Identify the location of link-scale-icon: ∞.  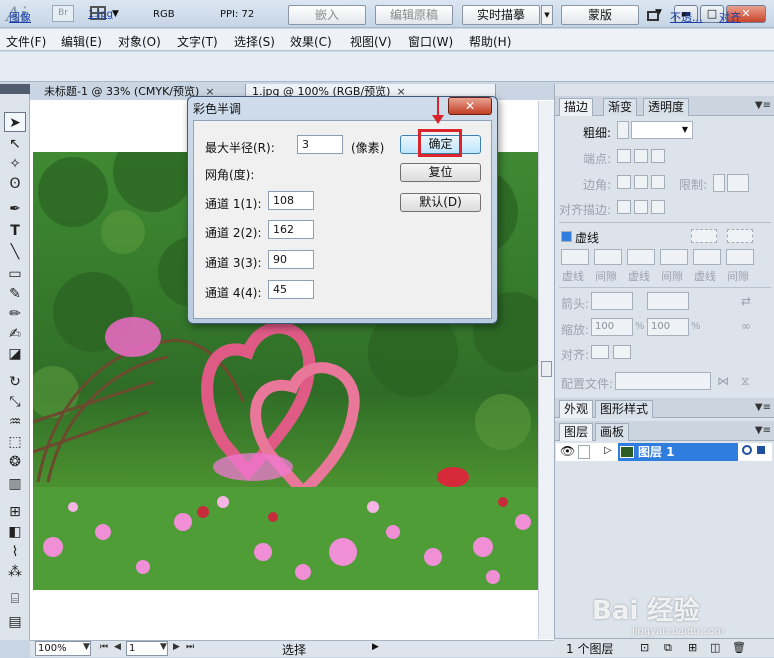
(746, 326).